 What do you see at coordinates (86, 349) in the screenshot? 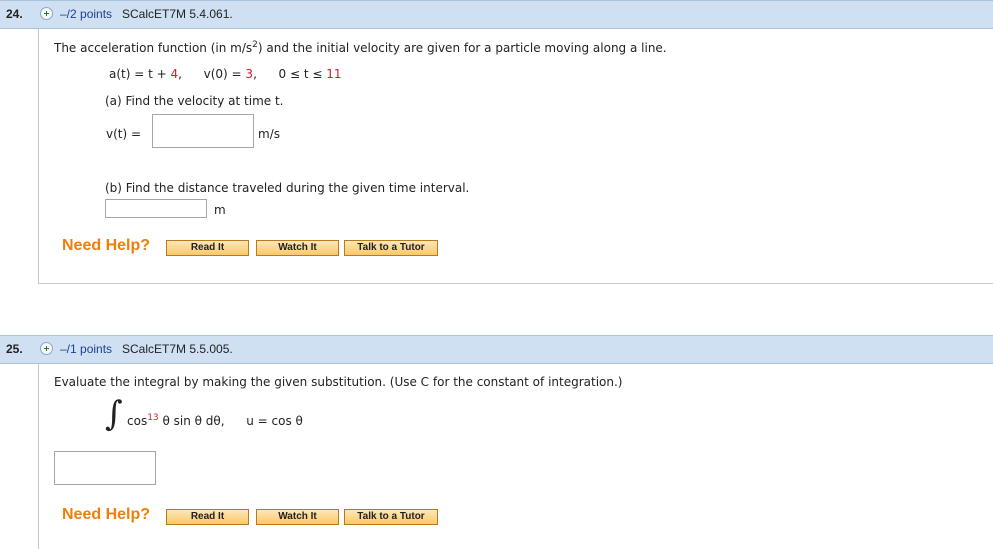
I see `points-label: –/1 points` at bounding box center [86, 349].